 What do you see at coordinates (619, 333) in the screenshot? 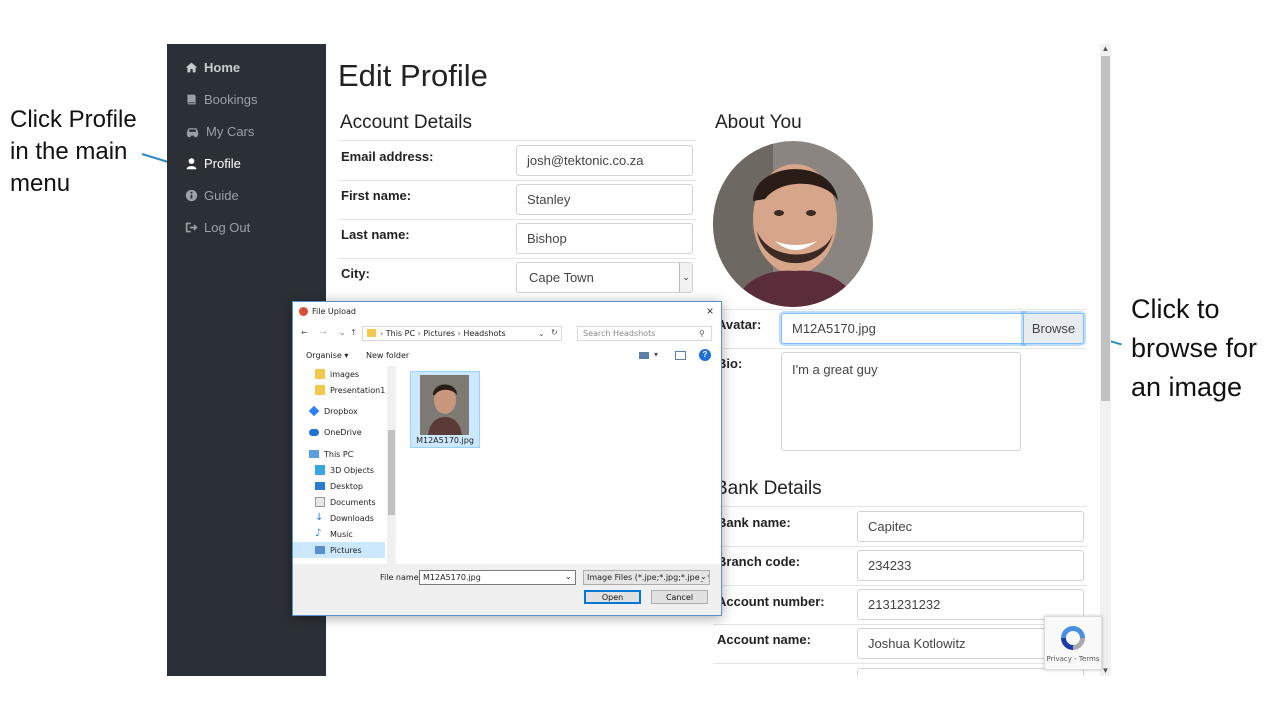
I see `search-input: Search Headshots` at bounding box center [619, 333].